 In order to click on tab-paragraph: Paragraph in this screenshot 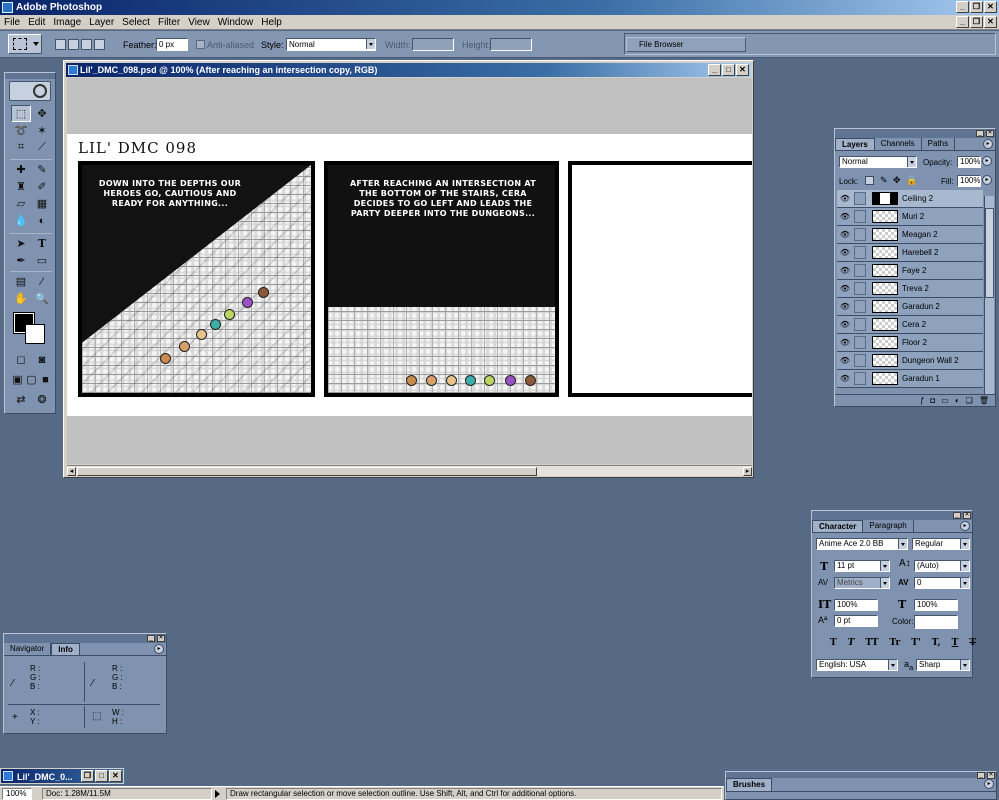, I will do `click(888, 526)`.